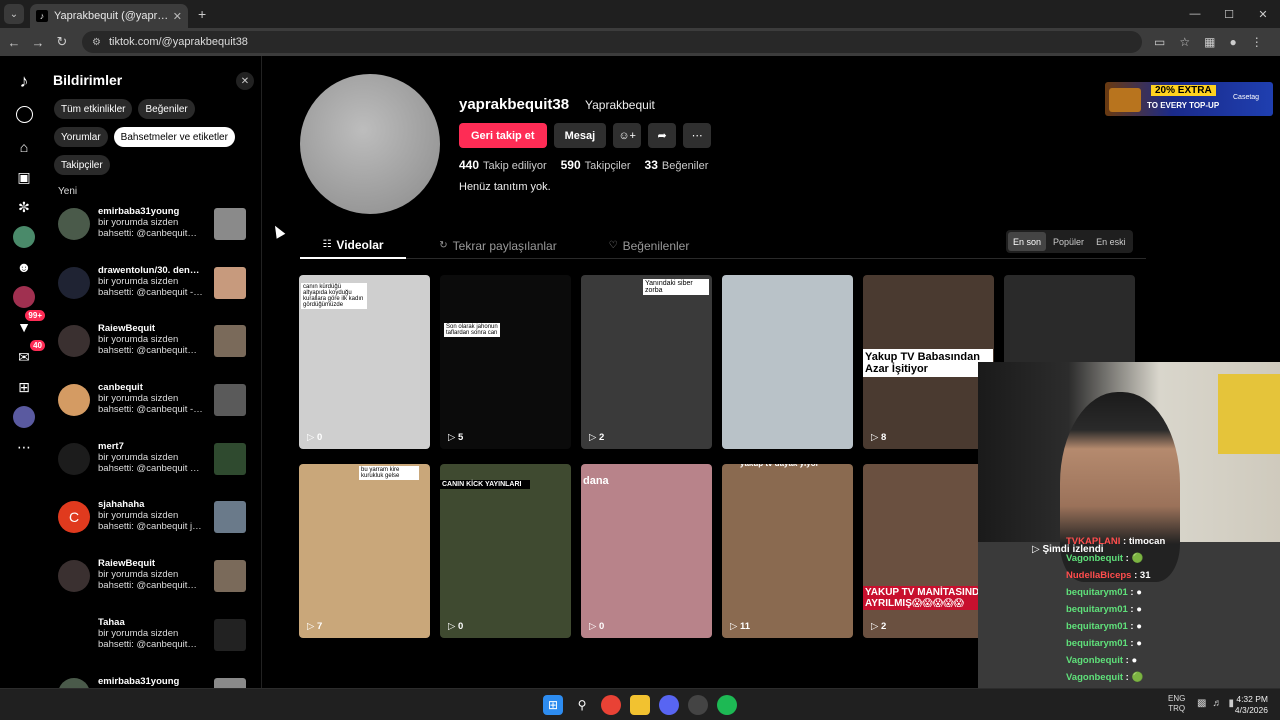  I want to click on notification-username: mert7, so click(151, 446).